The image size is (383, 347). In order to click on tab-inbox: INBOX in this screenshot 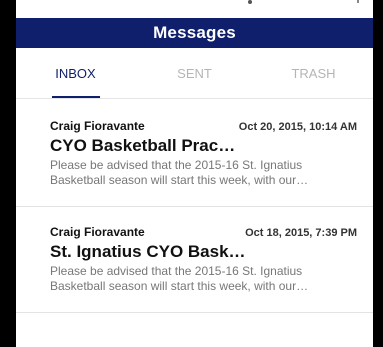, I will do `click(75, 73)`.